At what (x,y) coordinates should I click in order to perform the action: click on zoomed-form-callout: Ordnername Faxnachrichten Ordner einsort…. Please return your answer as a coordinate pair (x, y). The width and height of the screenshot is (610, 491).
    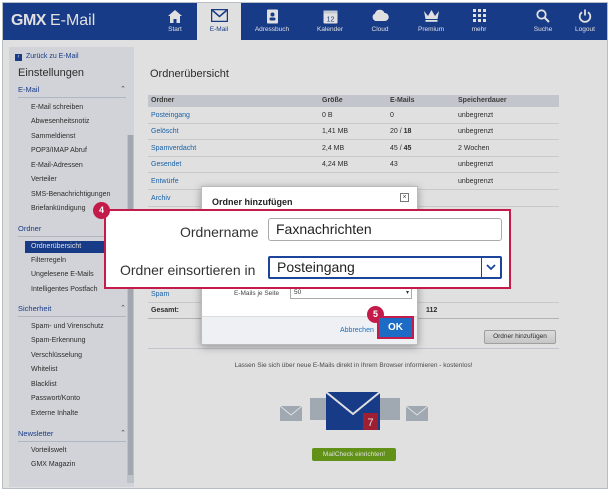
    Looking at the image, I should click on (307, 249).